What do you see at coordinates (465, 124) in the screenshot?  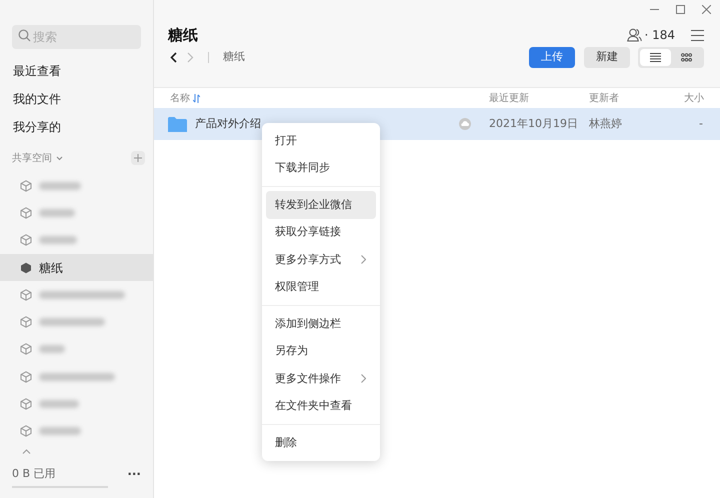 I see `cloud-icon` at bounding box center [465, 124].